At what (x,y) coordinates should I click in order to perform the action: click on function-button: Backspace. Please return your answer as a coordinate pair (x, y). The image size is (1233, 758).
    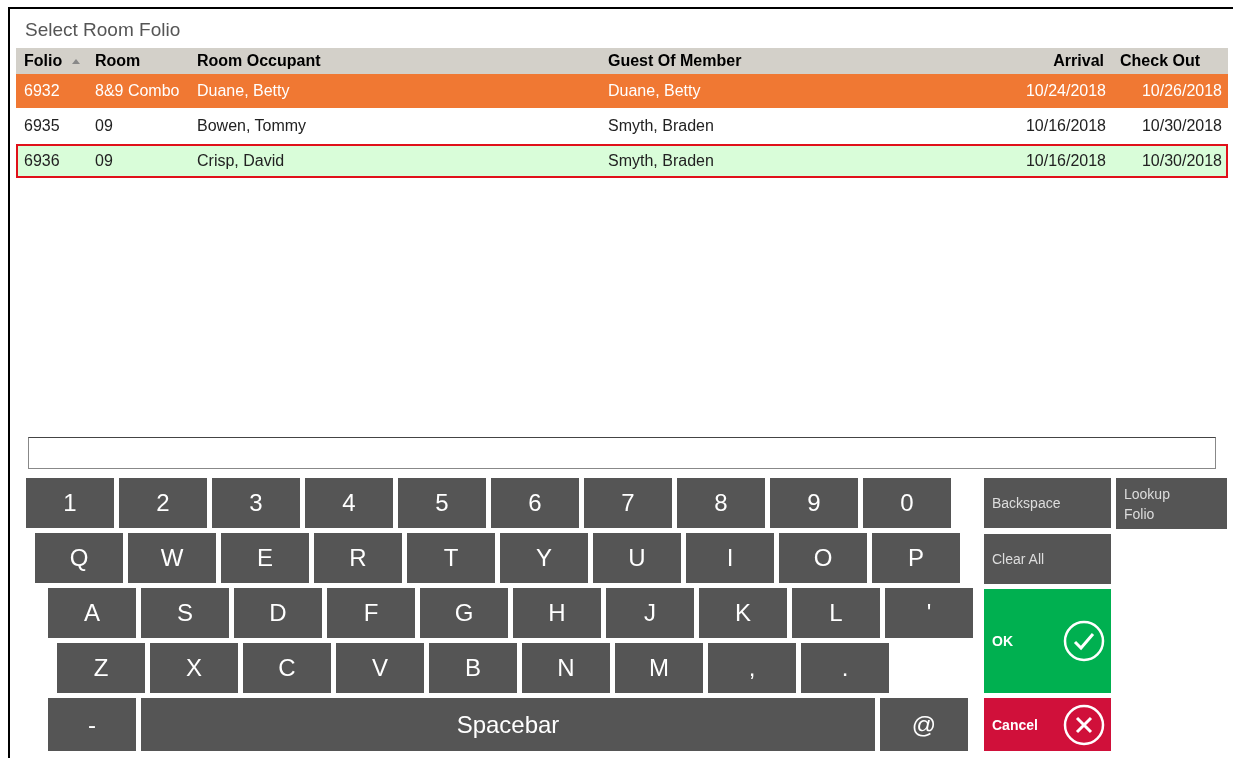
    Looking at the image, I should click on (1047, 503).